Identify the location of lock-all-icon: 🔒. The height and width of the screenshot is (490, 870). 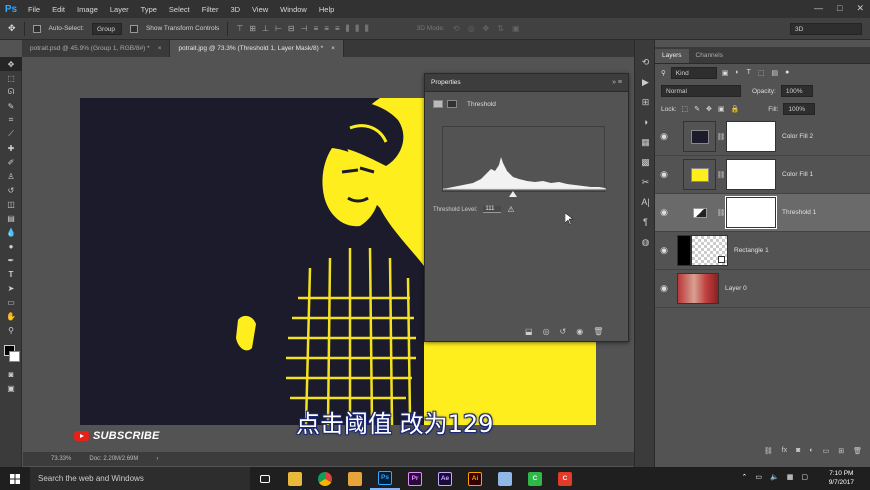
(735, 109).